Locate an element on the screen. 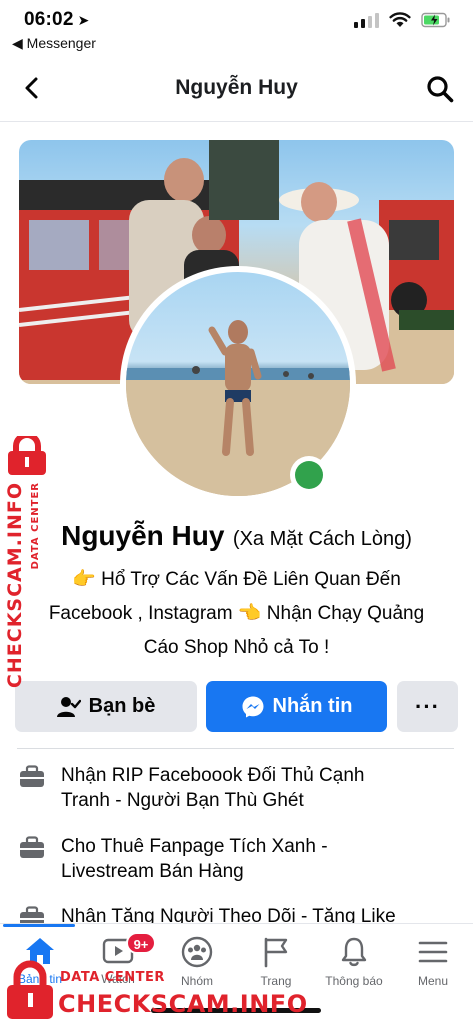  watermark-data-center-vertical: DATA CENTER is located at coordinates (35, 526).